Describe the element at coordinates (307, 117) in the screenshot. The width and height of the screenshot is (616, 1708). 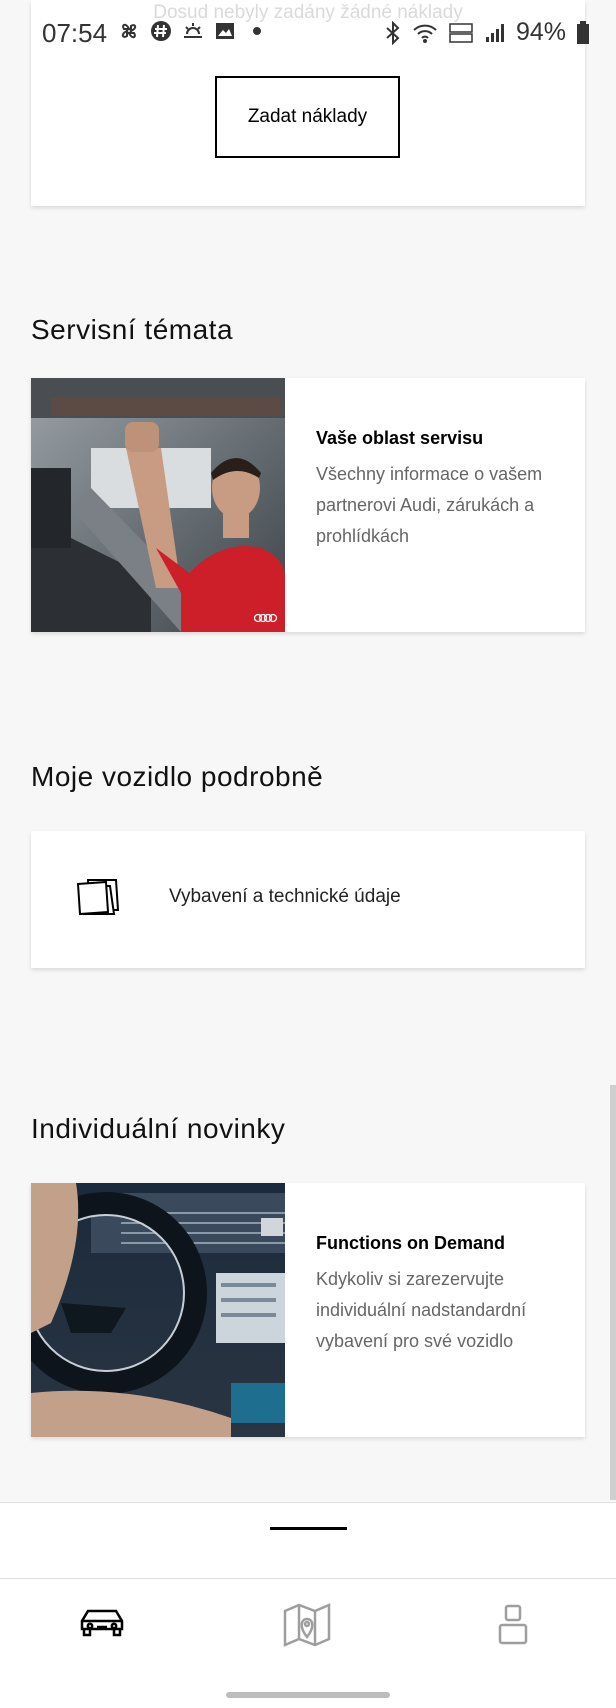
I see `enter-costs-button: Zadat náklady` at that location.